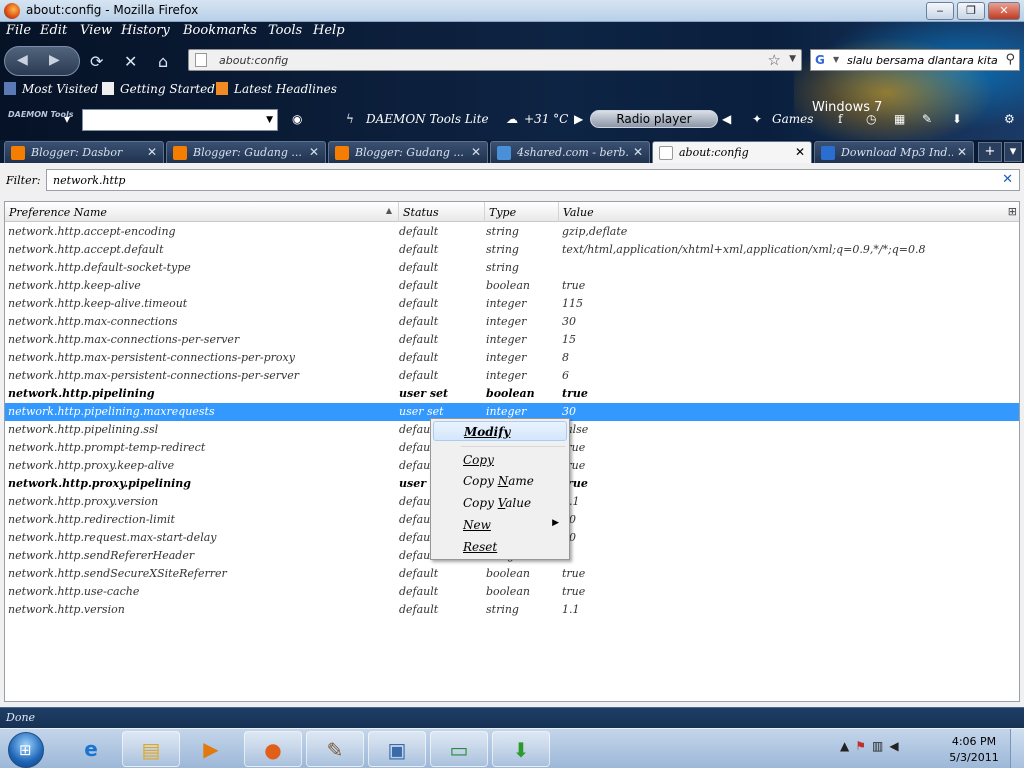  Describe the element at coordinates (145, 30) in the screenshot. I see `menu-history: History` at that location.